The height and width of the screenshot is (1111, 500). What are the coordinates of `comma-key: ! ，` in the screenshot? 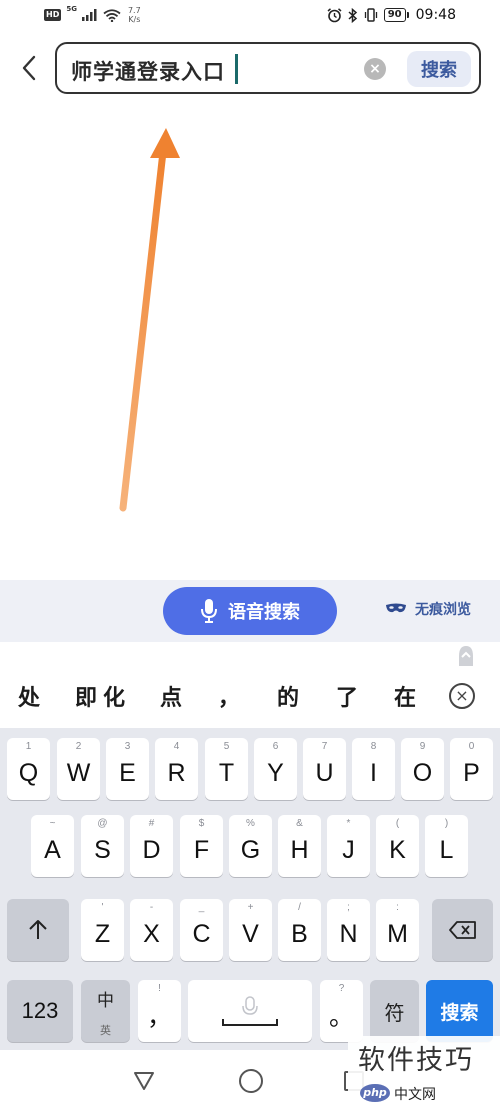 It's located at (159, 1011).